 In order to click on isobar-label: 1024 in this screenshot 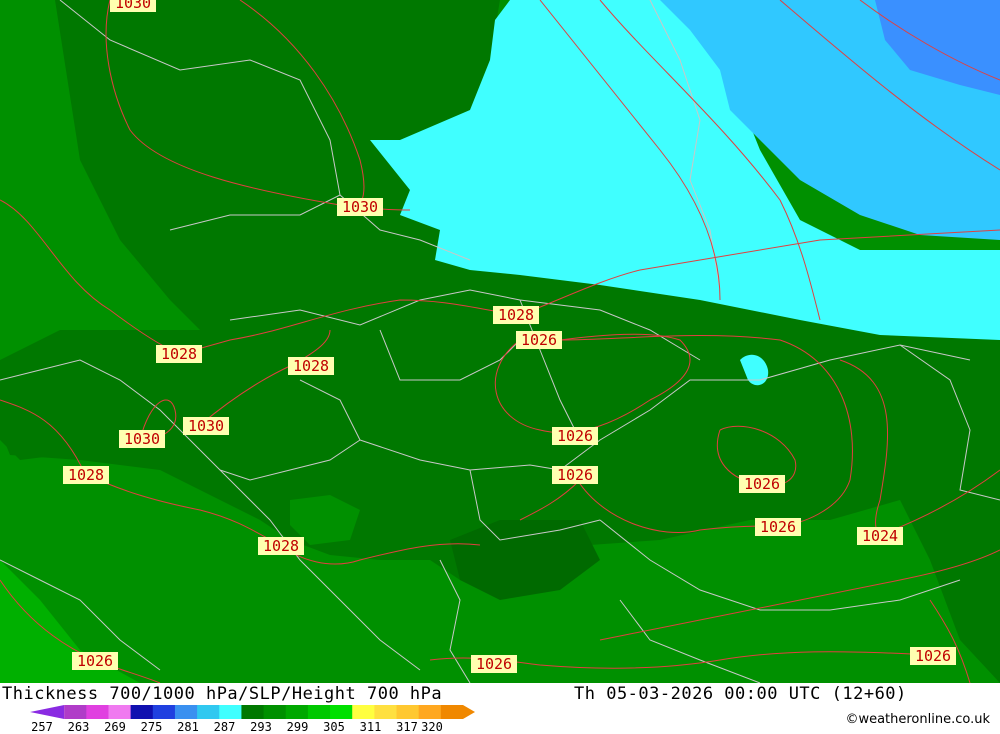, I will do `click(880, 536)`.